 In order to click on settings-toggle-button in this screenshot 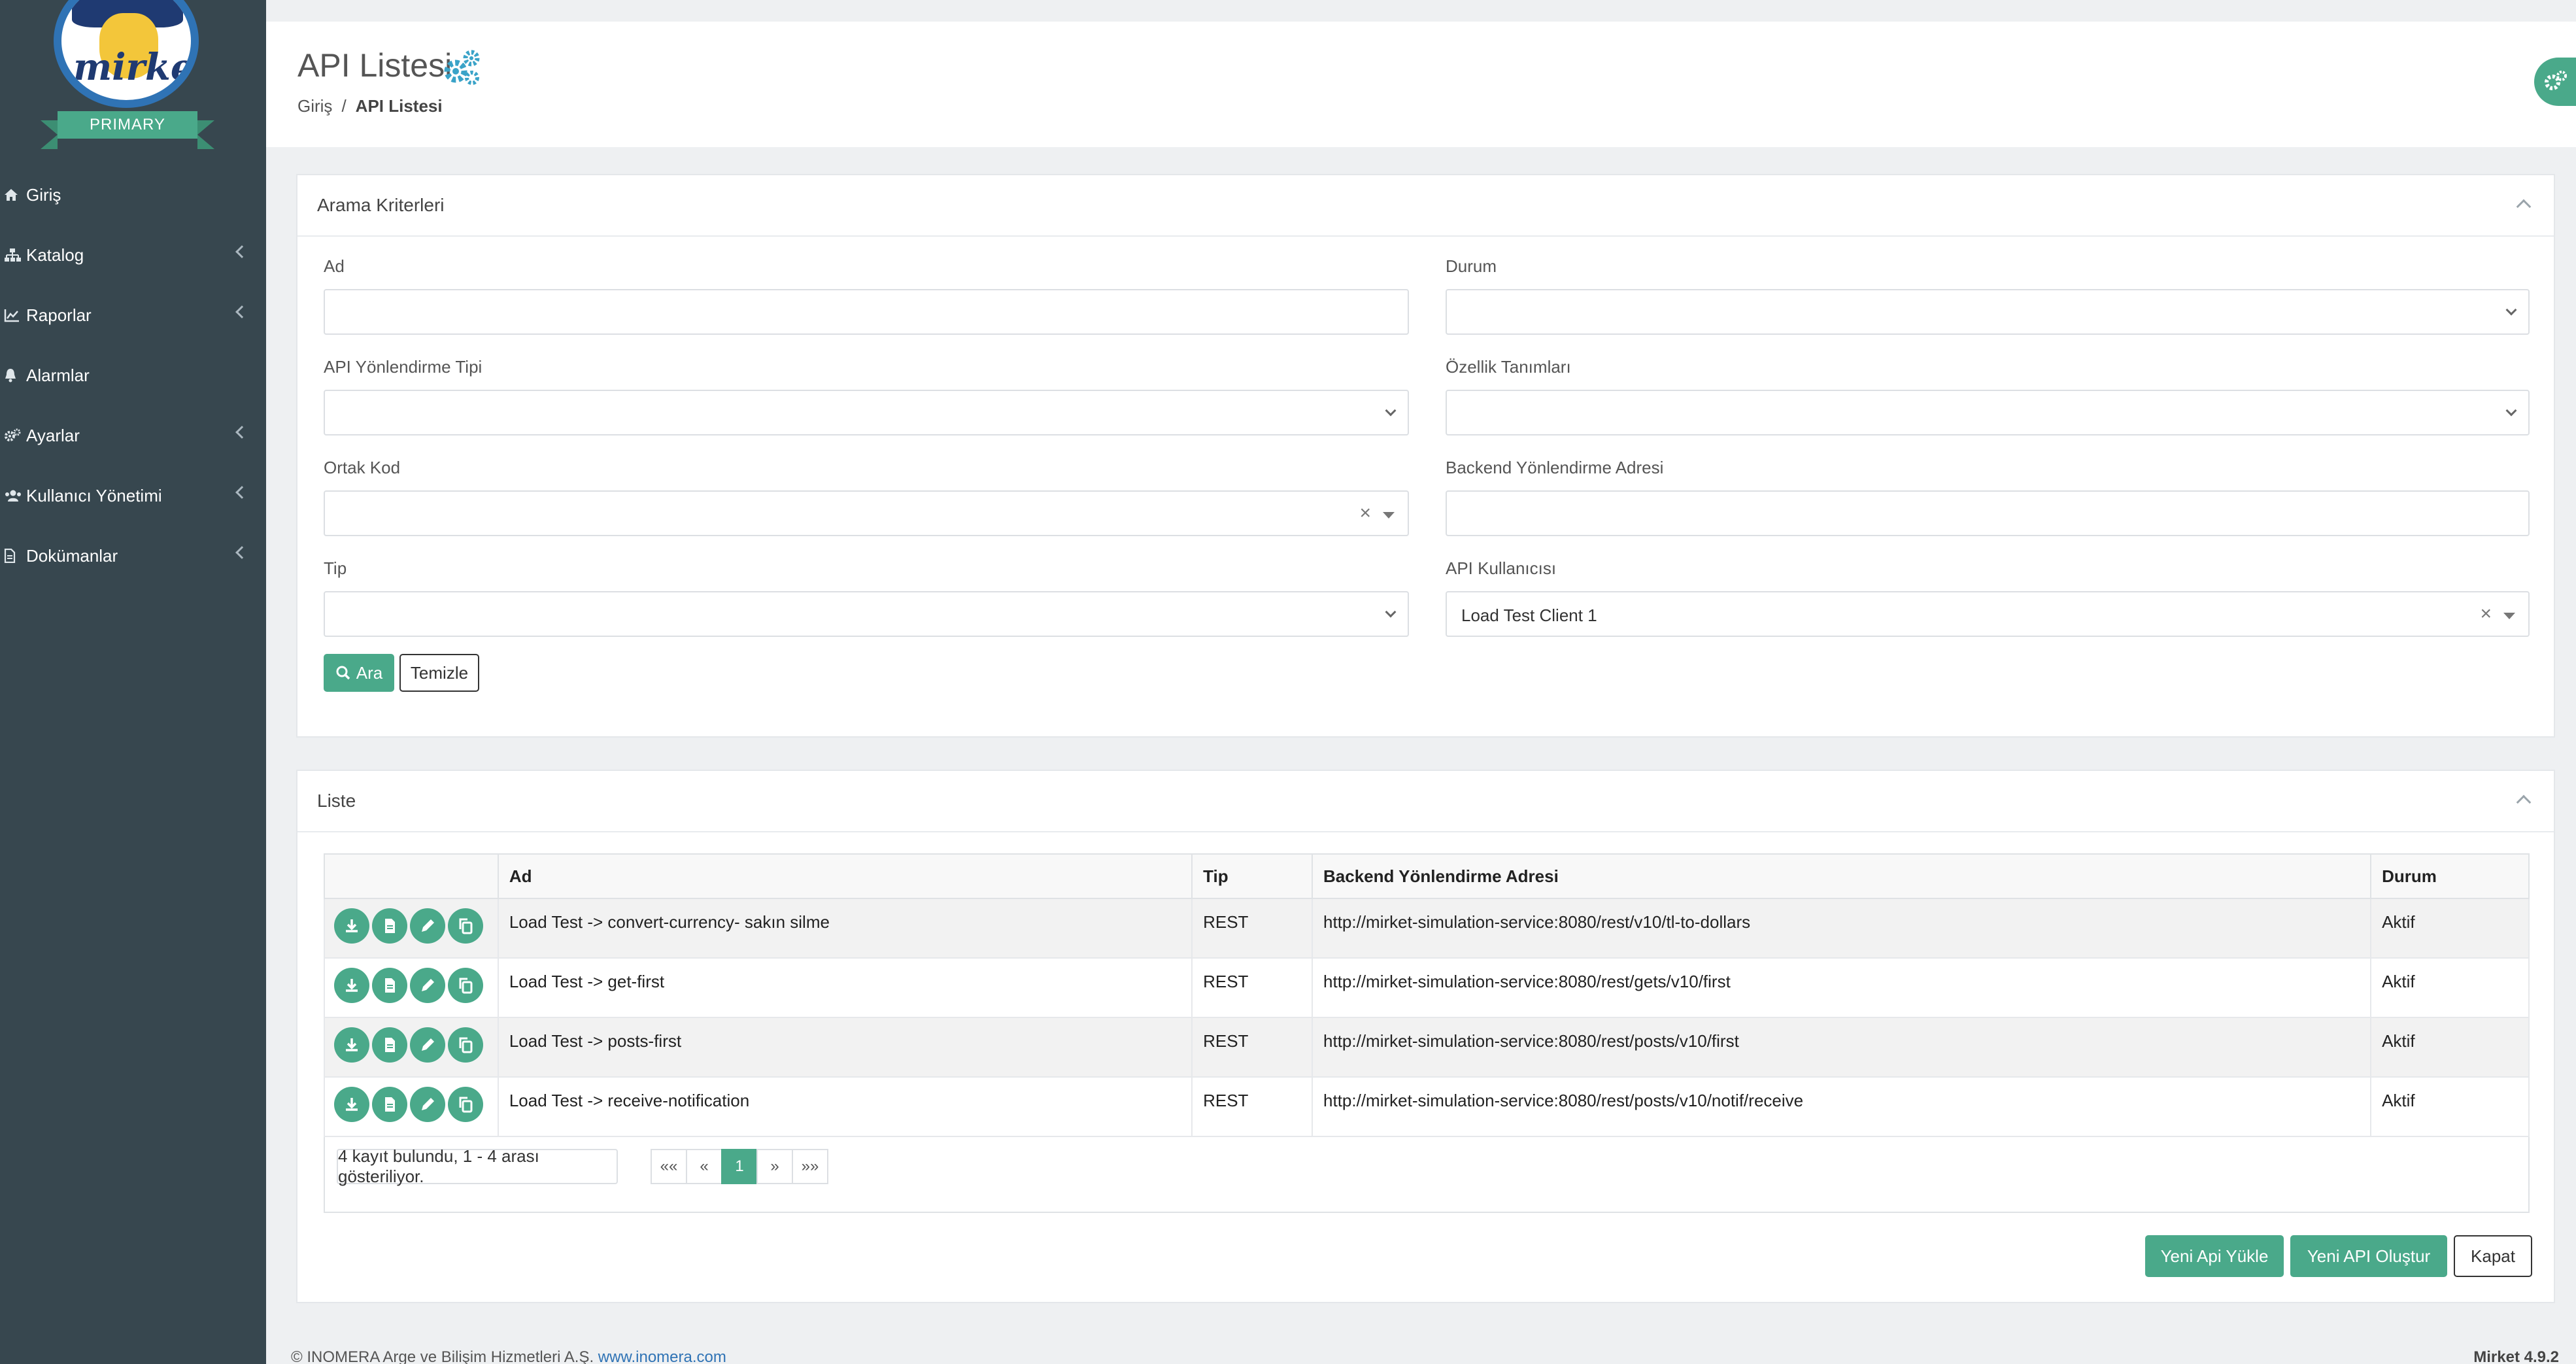, I will do `click(2555, 82)`.